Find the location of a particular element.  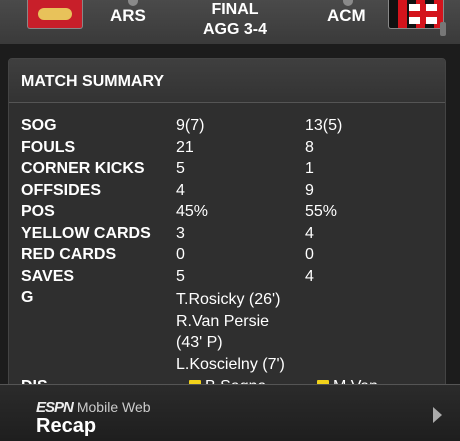

away-team-abbr: ACM is located at coordinates (346, 15).